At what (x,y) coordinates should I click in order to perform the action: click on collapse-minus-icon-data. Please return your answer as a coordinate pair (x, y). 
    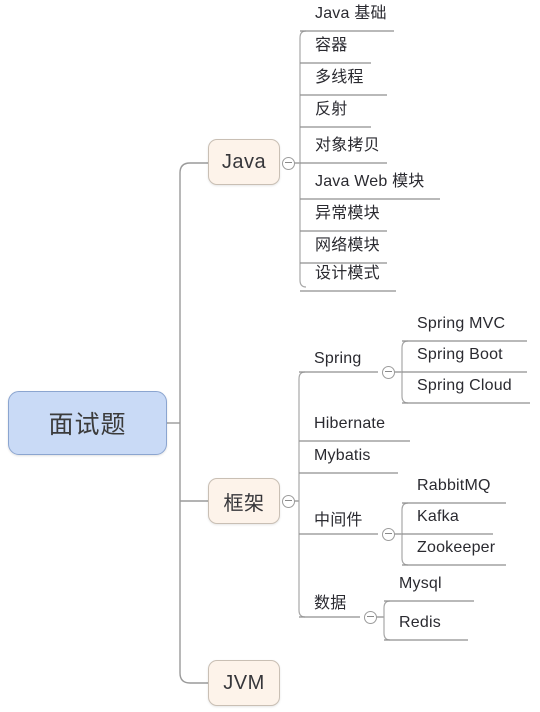
    Looking at the image, I should click on (370, 617).